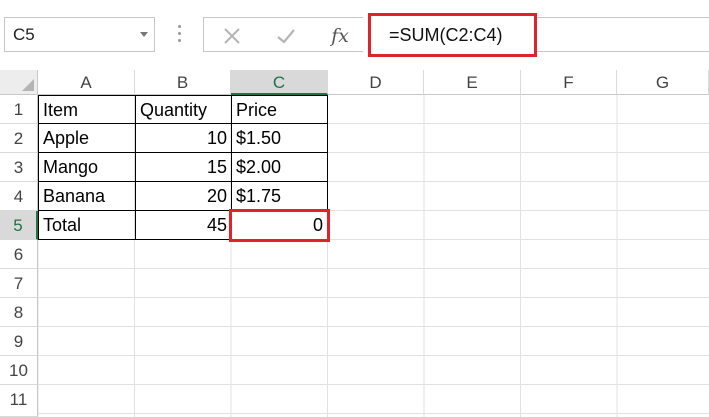 The width and height of the screenshot is (709, 417). Describe the element at coordinates (87, 138) in the screenshot. I see `cell-a2: Apple` at that location.